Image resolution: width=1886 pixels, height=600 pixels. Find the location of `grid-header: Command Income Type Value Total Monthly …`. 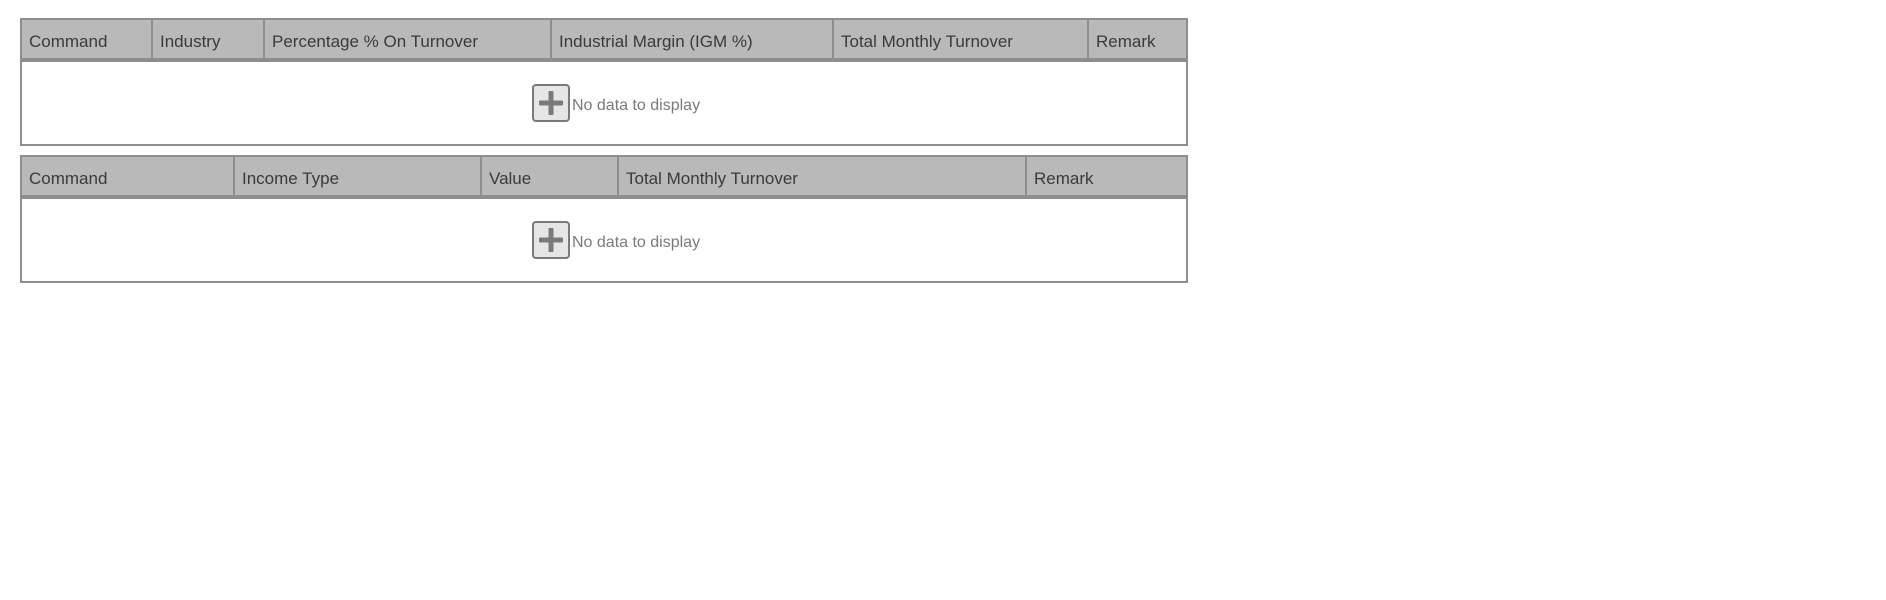

grid-header: Command Income Type Value Total Monthly … is located at coordinates (604, 178).